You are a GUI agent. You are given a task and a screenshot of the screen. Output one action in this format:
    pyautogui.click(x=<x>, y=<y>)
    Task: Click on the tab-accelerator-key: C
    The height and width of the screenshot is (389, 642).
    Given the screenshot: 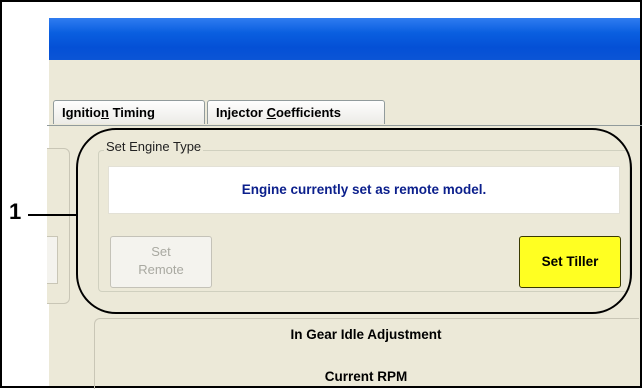 What is the action you would take?
    pyautogui.click(x=271, y=112)
    